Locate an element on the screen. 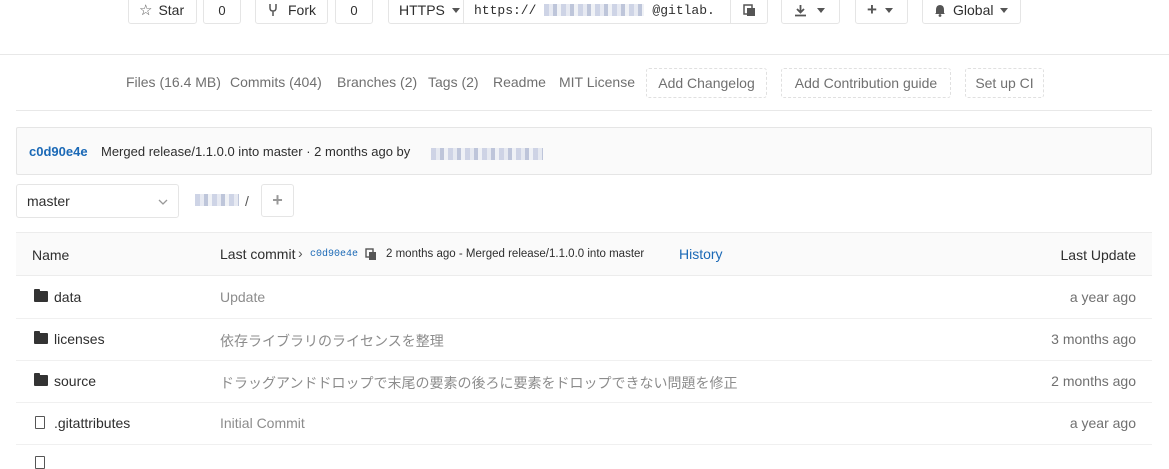  history-link: History is located at coordinates (701, 254).